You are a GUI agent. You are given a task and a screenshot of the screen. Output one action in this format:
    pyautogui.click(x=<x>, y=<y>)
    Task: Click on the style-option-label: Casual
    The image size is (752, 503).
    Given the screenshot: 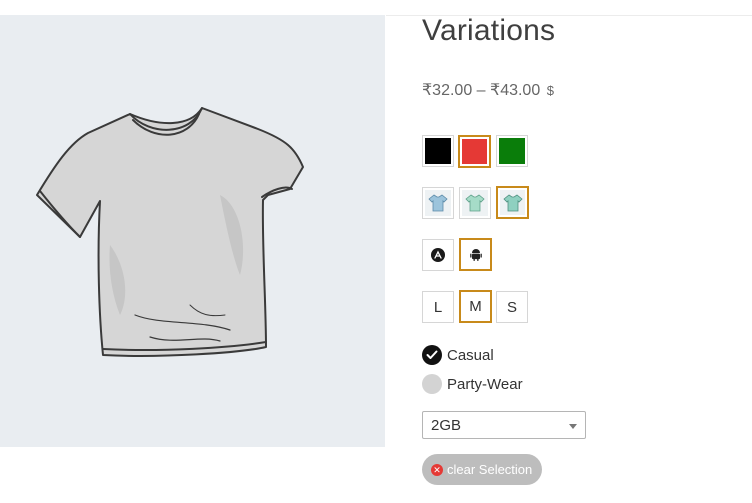 What is the action you would take?
    pyautogui.click(x=470, y=355)
    